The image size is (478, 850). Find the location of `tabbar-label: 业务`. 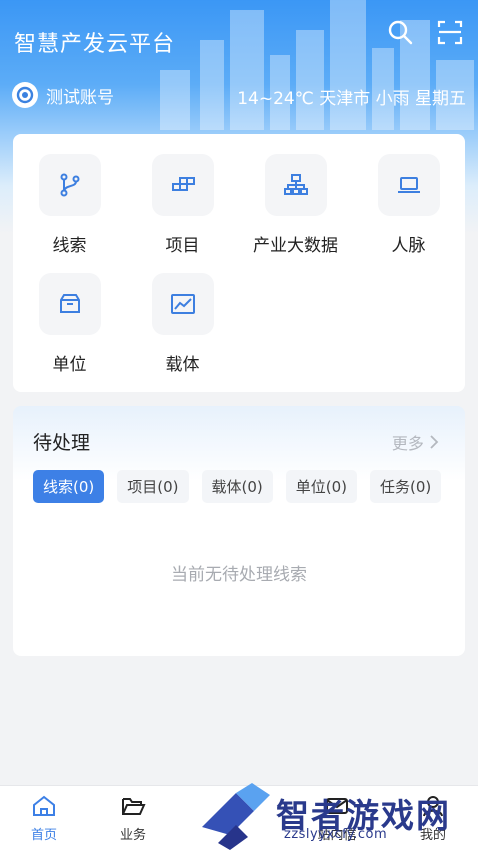

tabbar-label: 业务 is located at coordinates (132, 835).